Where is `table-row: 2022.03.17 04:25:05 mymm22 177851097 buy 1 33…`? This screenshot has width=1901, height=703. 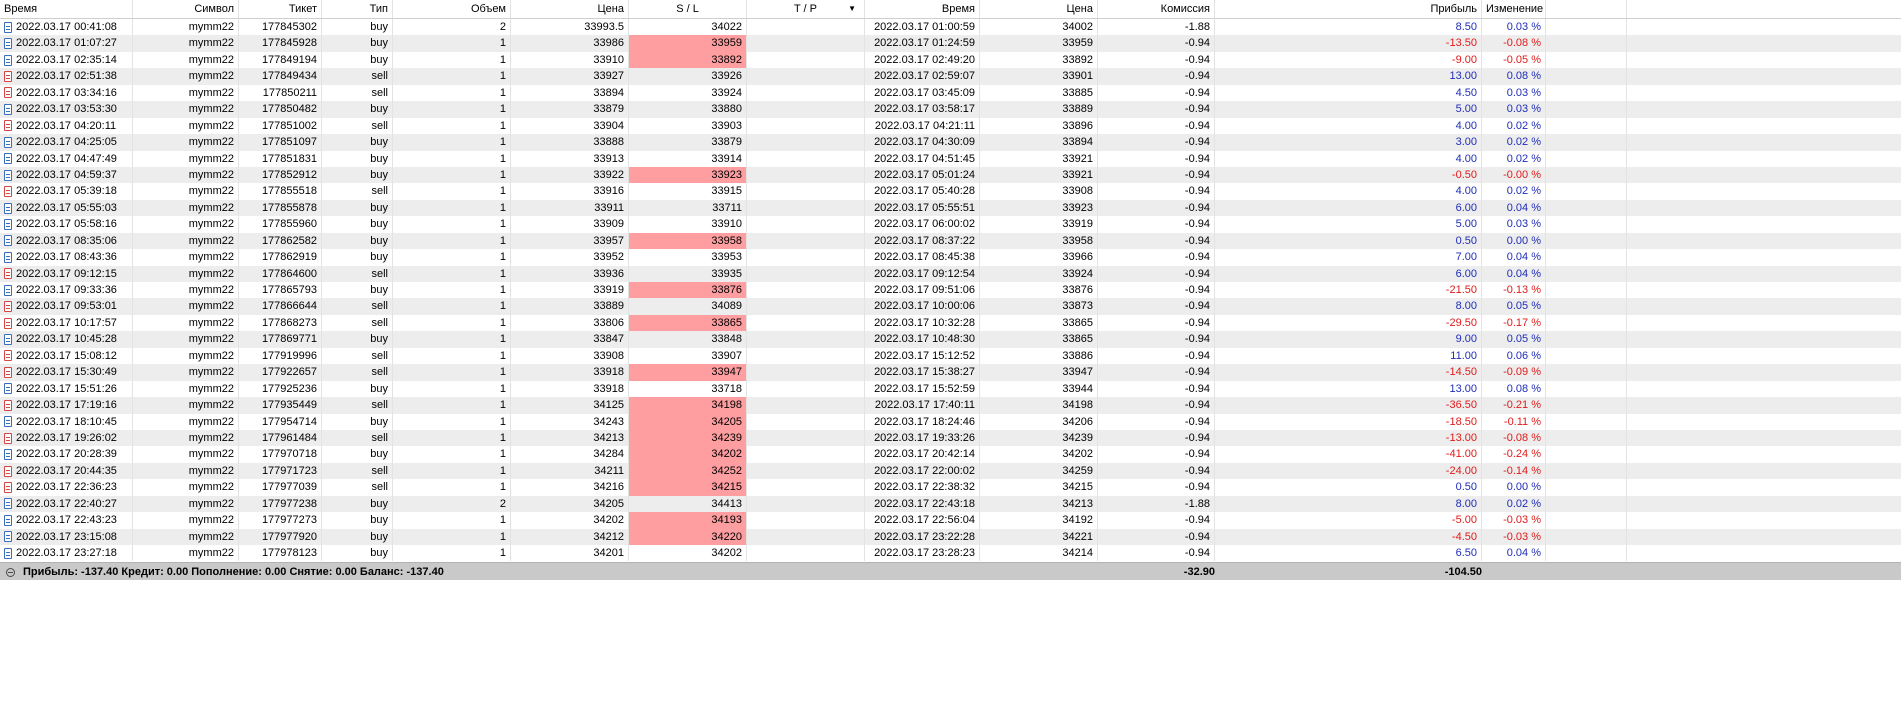
table-row: 2022.03.17 04:25:05 mymm22 177851097 buy 1 33… is located at coordinates (950, 142).